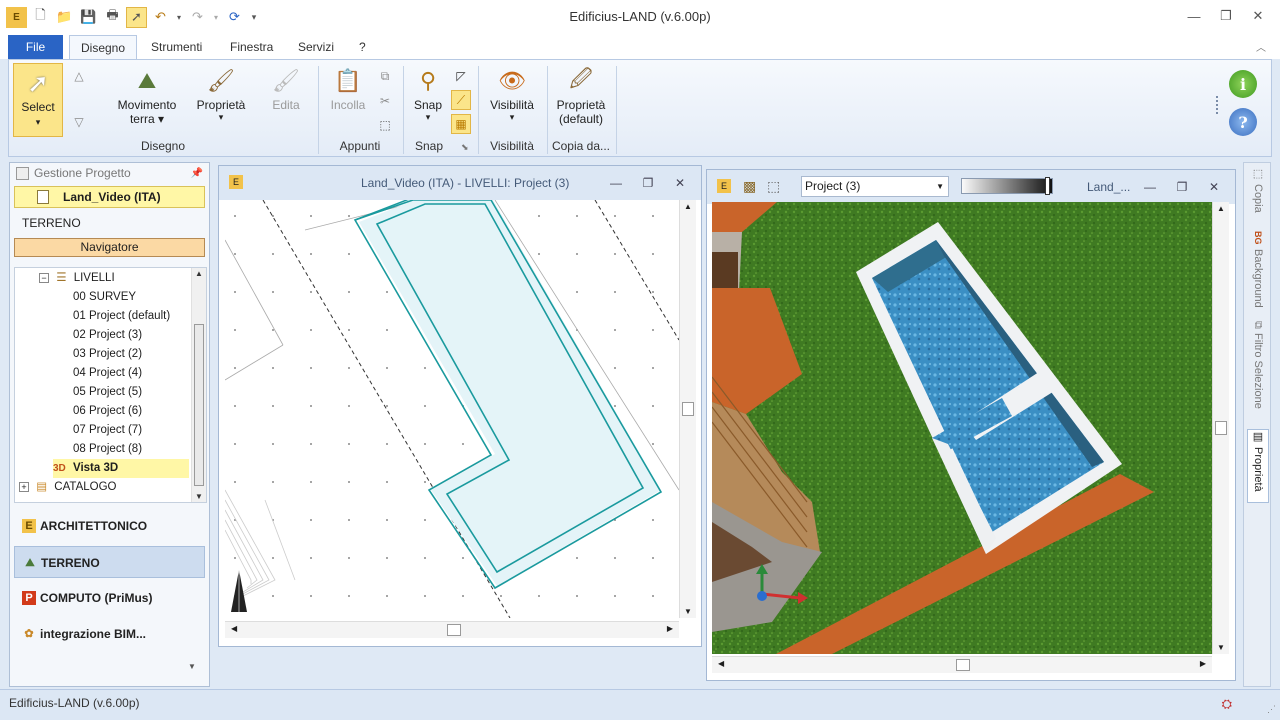 This screenshot has width=1280, height=720. Describe the element at coordinates (385, 125) in the screenshot. I see `select-all-icon: ⬚` at that location.